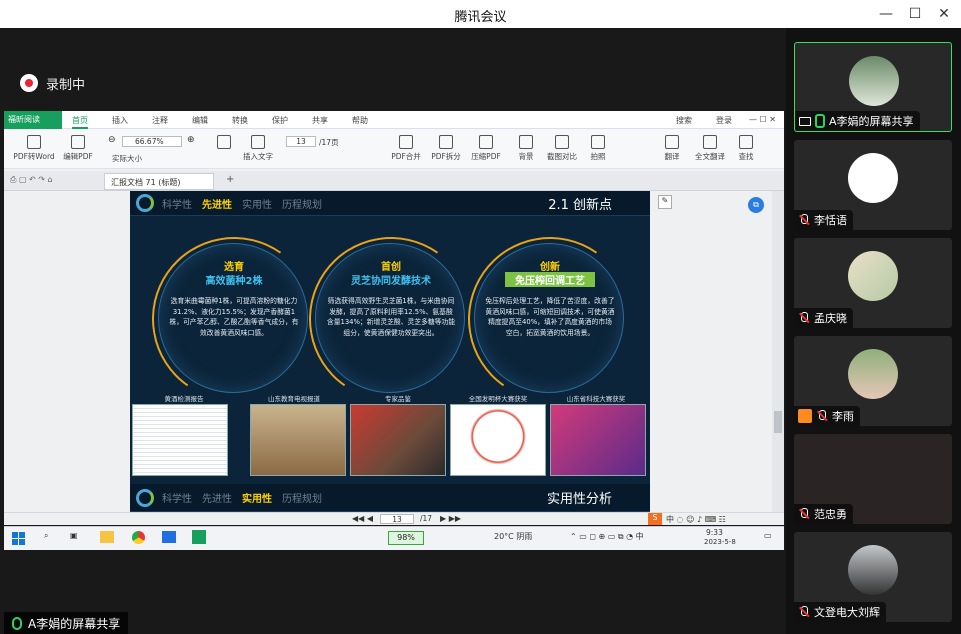 The image size is (961, 634). I want to click on recording-indicator: 录制中, so click(52, 83).